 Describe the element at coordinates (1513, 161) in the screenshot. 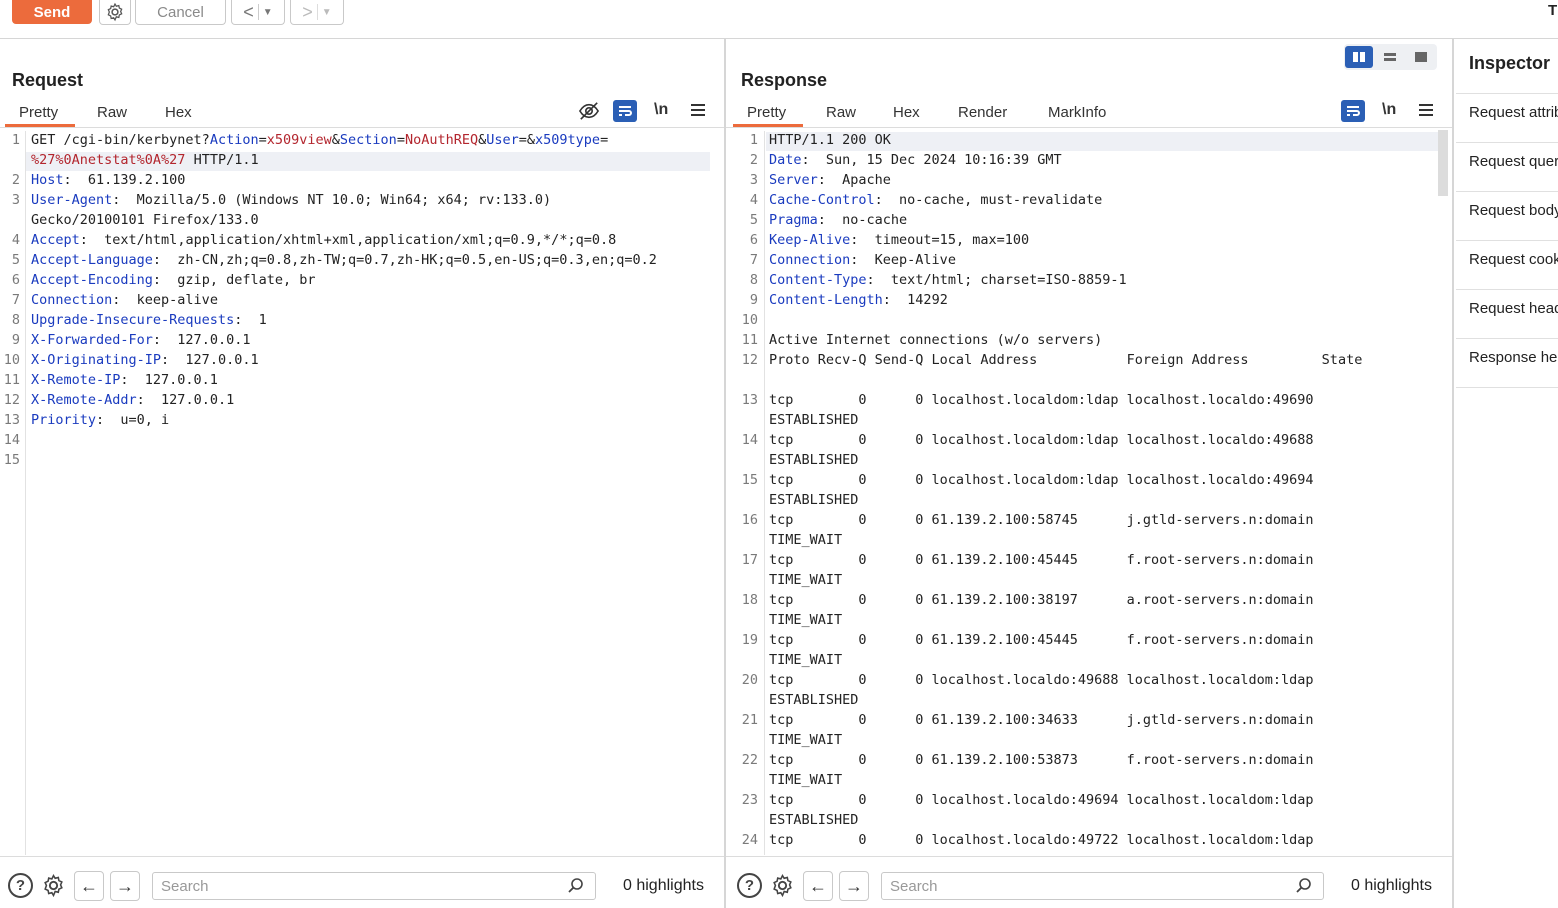

I see `inspector-item: Request query parameters` at that location.